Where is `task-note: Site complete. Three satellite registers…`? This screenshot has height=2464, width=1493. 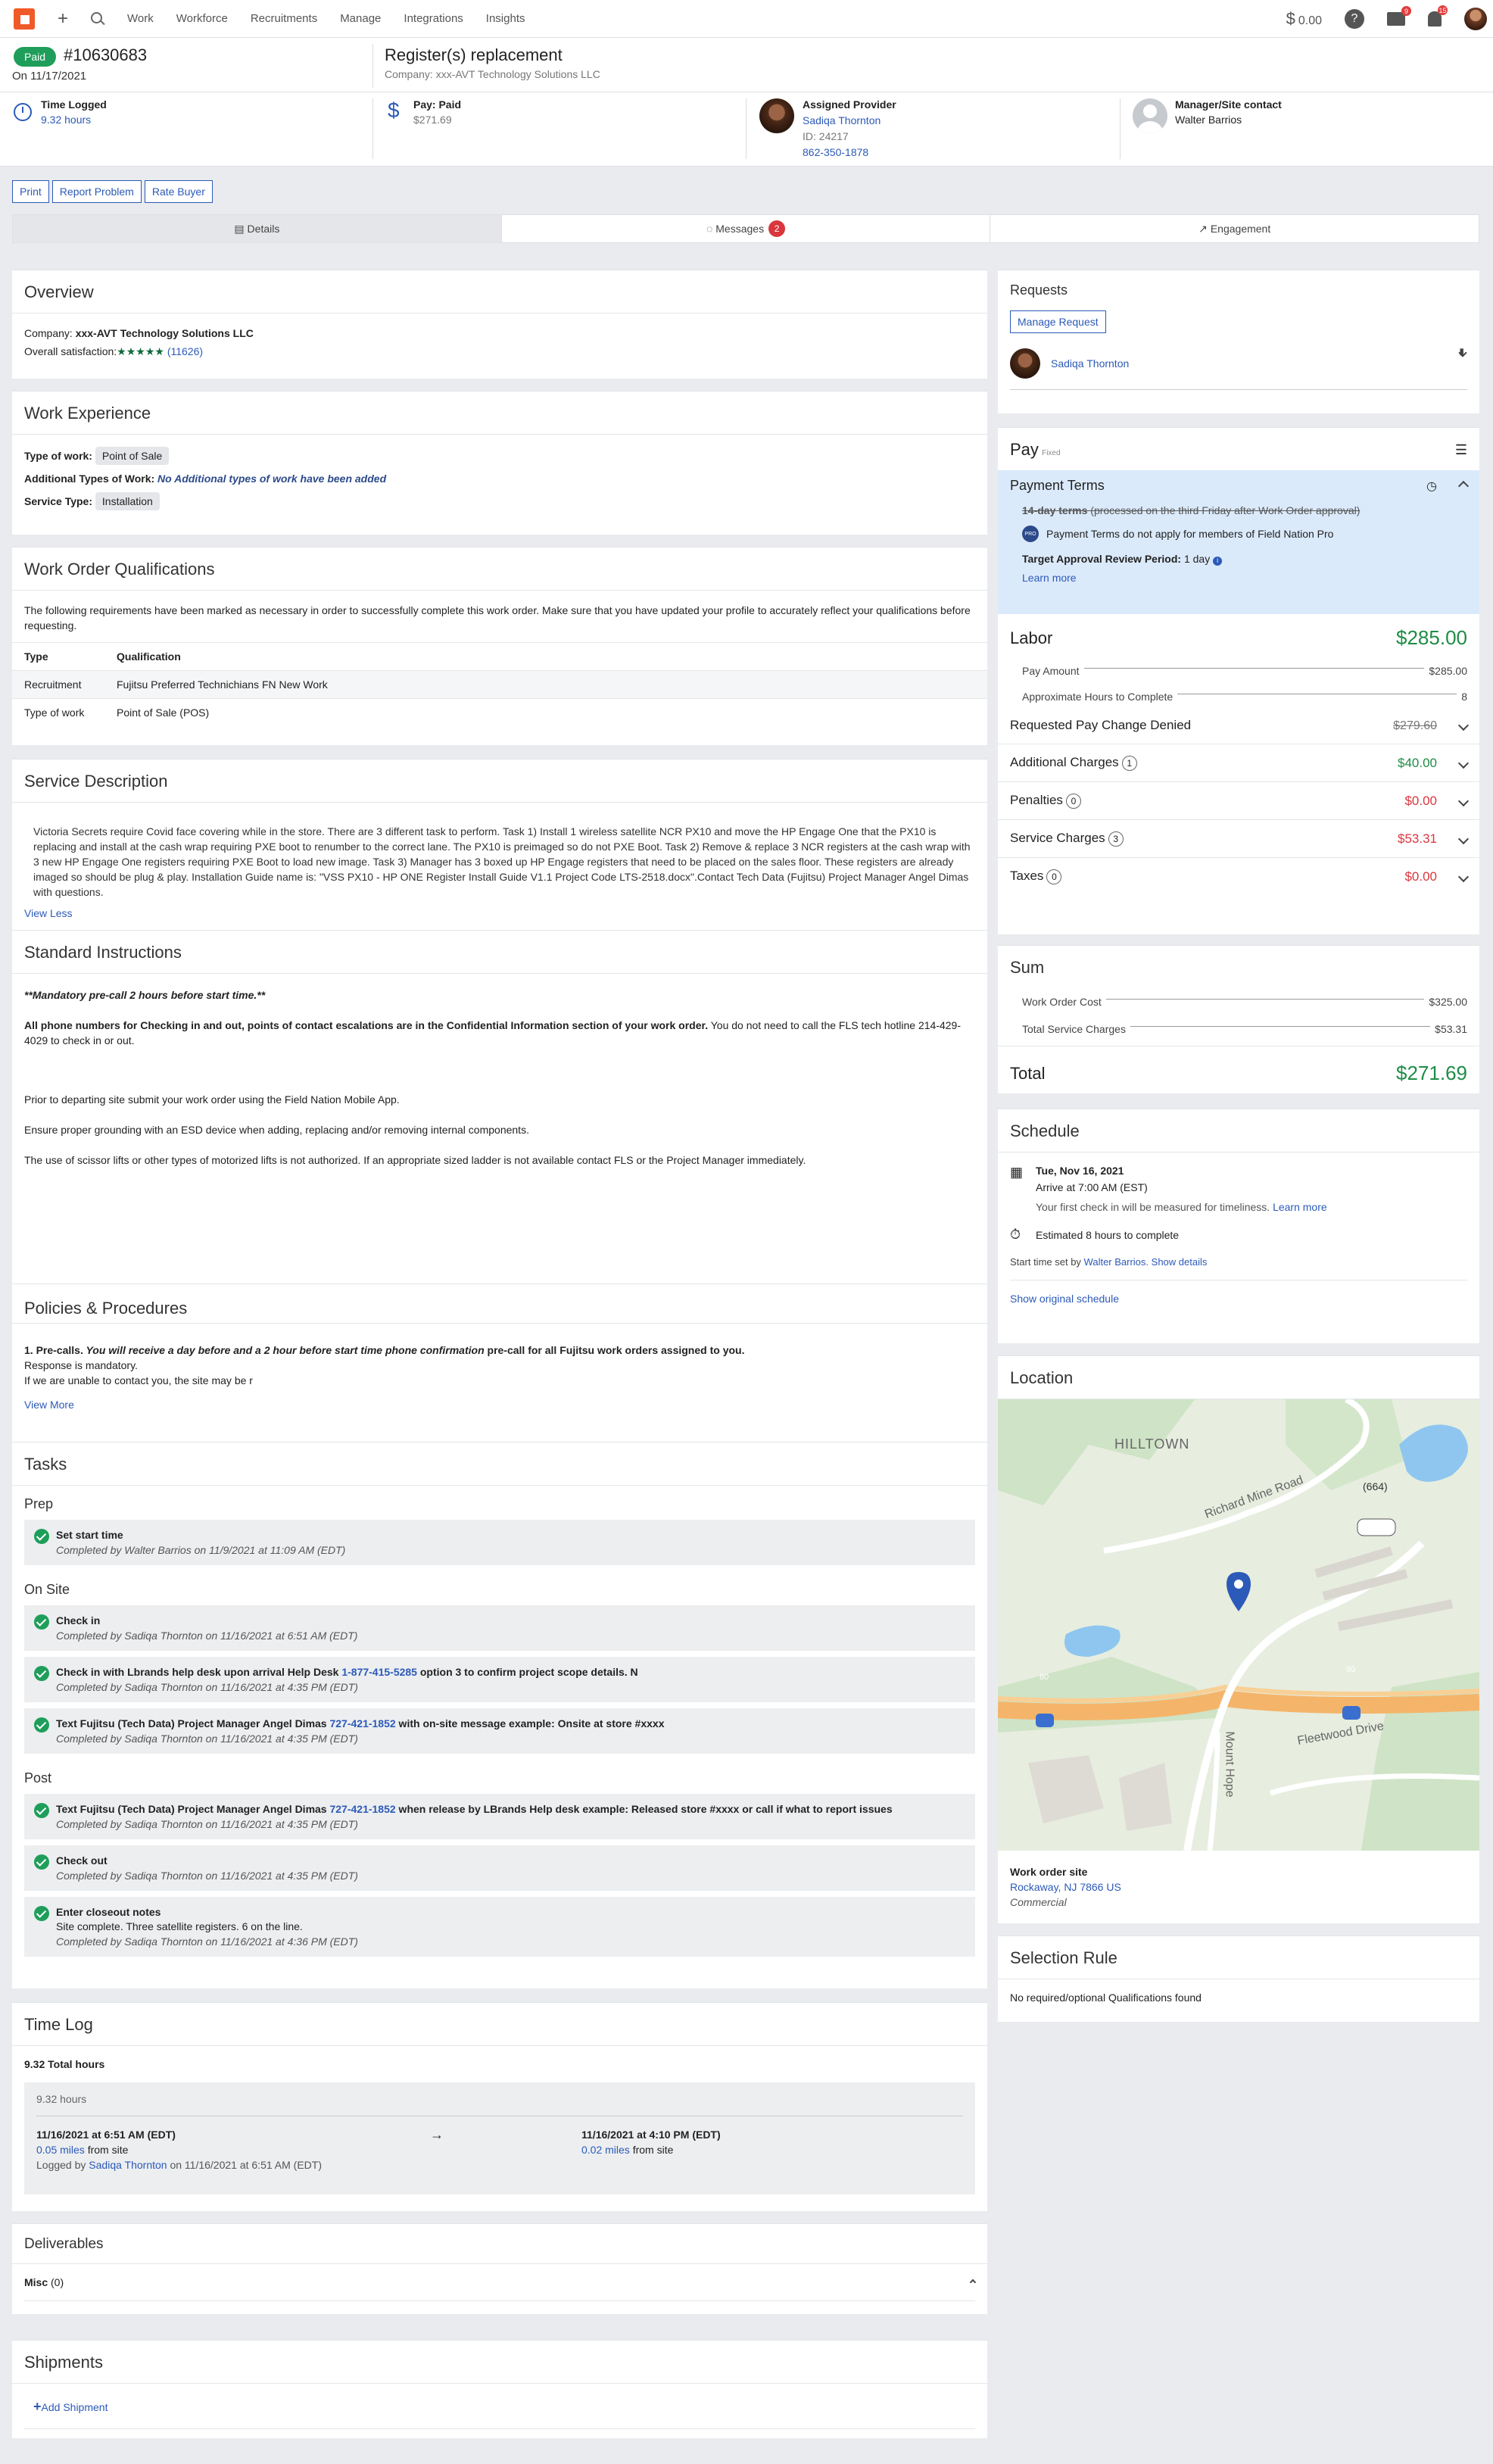
task-note: Site complete. Three satellite registers… is located at coordinates (179, 1926).